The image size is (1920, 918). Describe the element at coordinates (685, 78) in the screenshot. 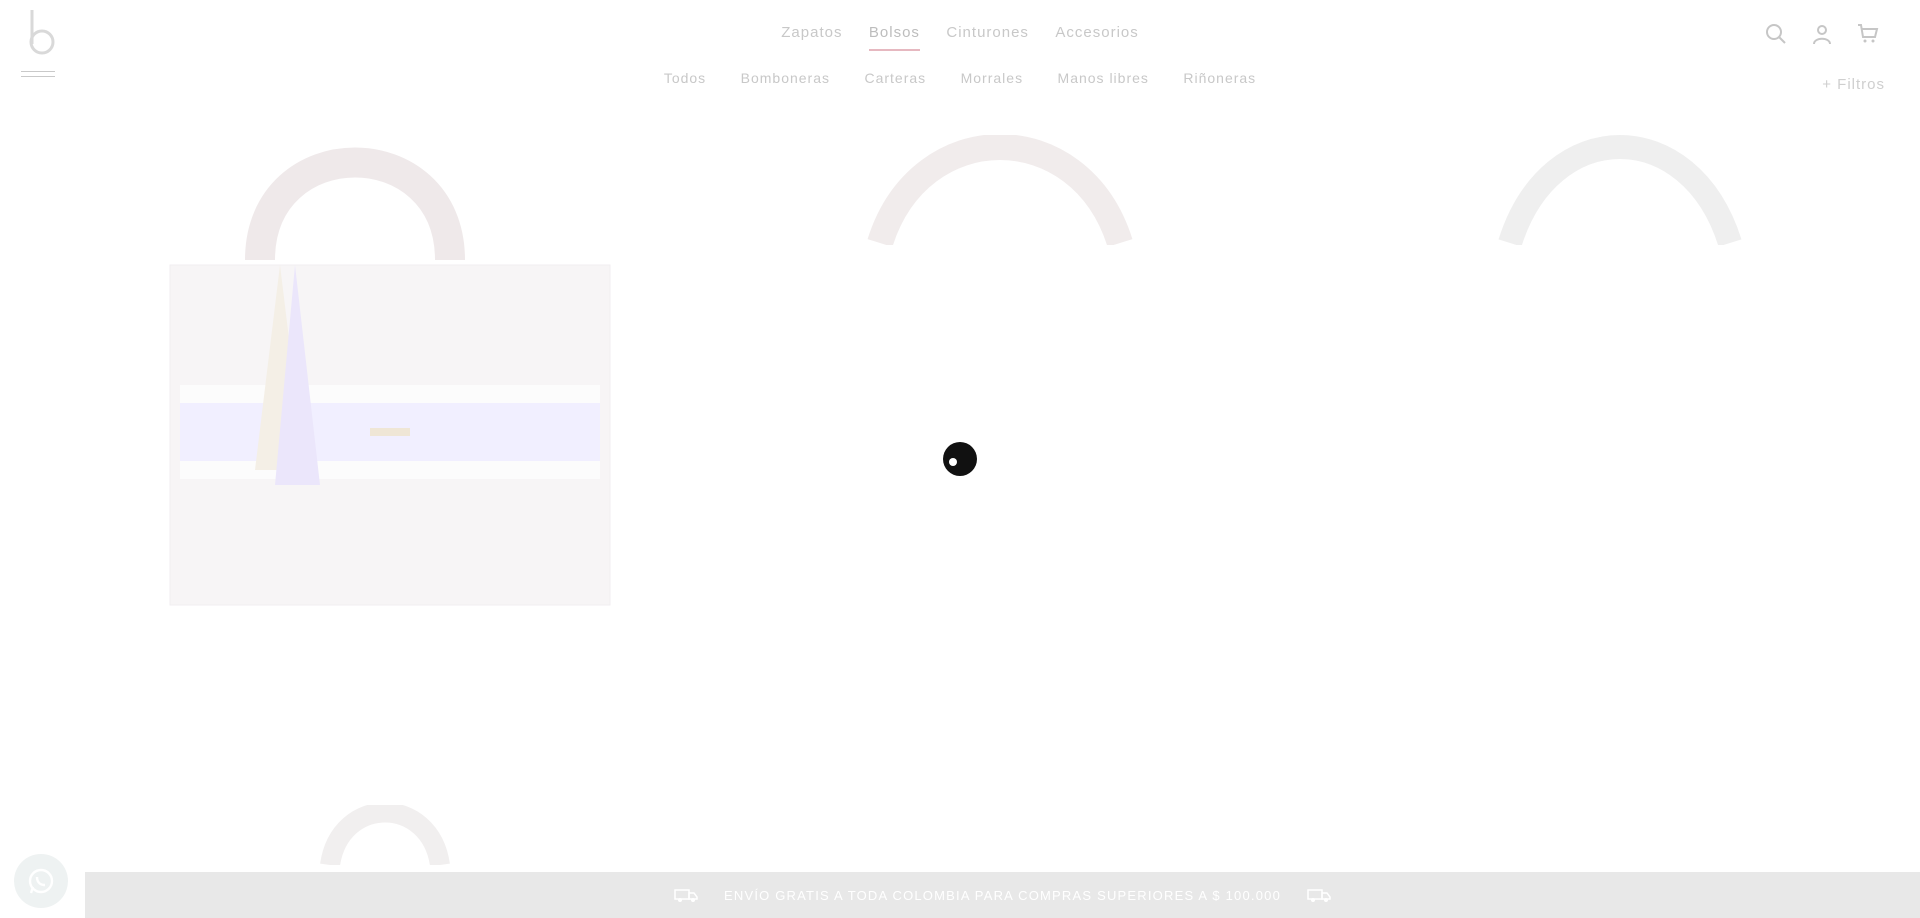

I see `subnav-todos: Todos` at that location.